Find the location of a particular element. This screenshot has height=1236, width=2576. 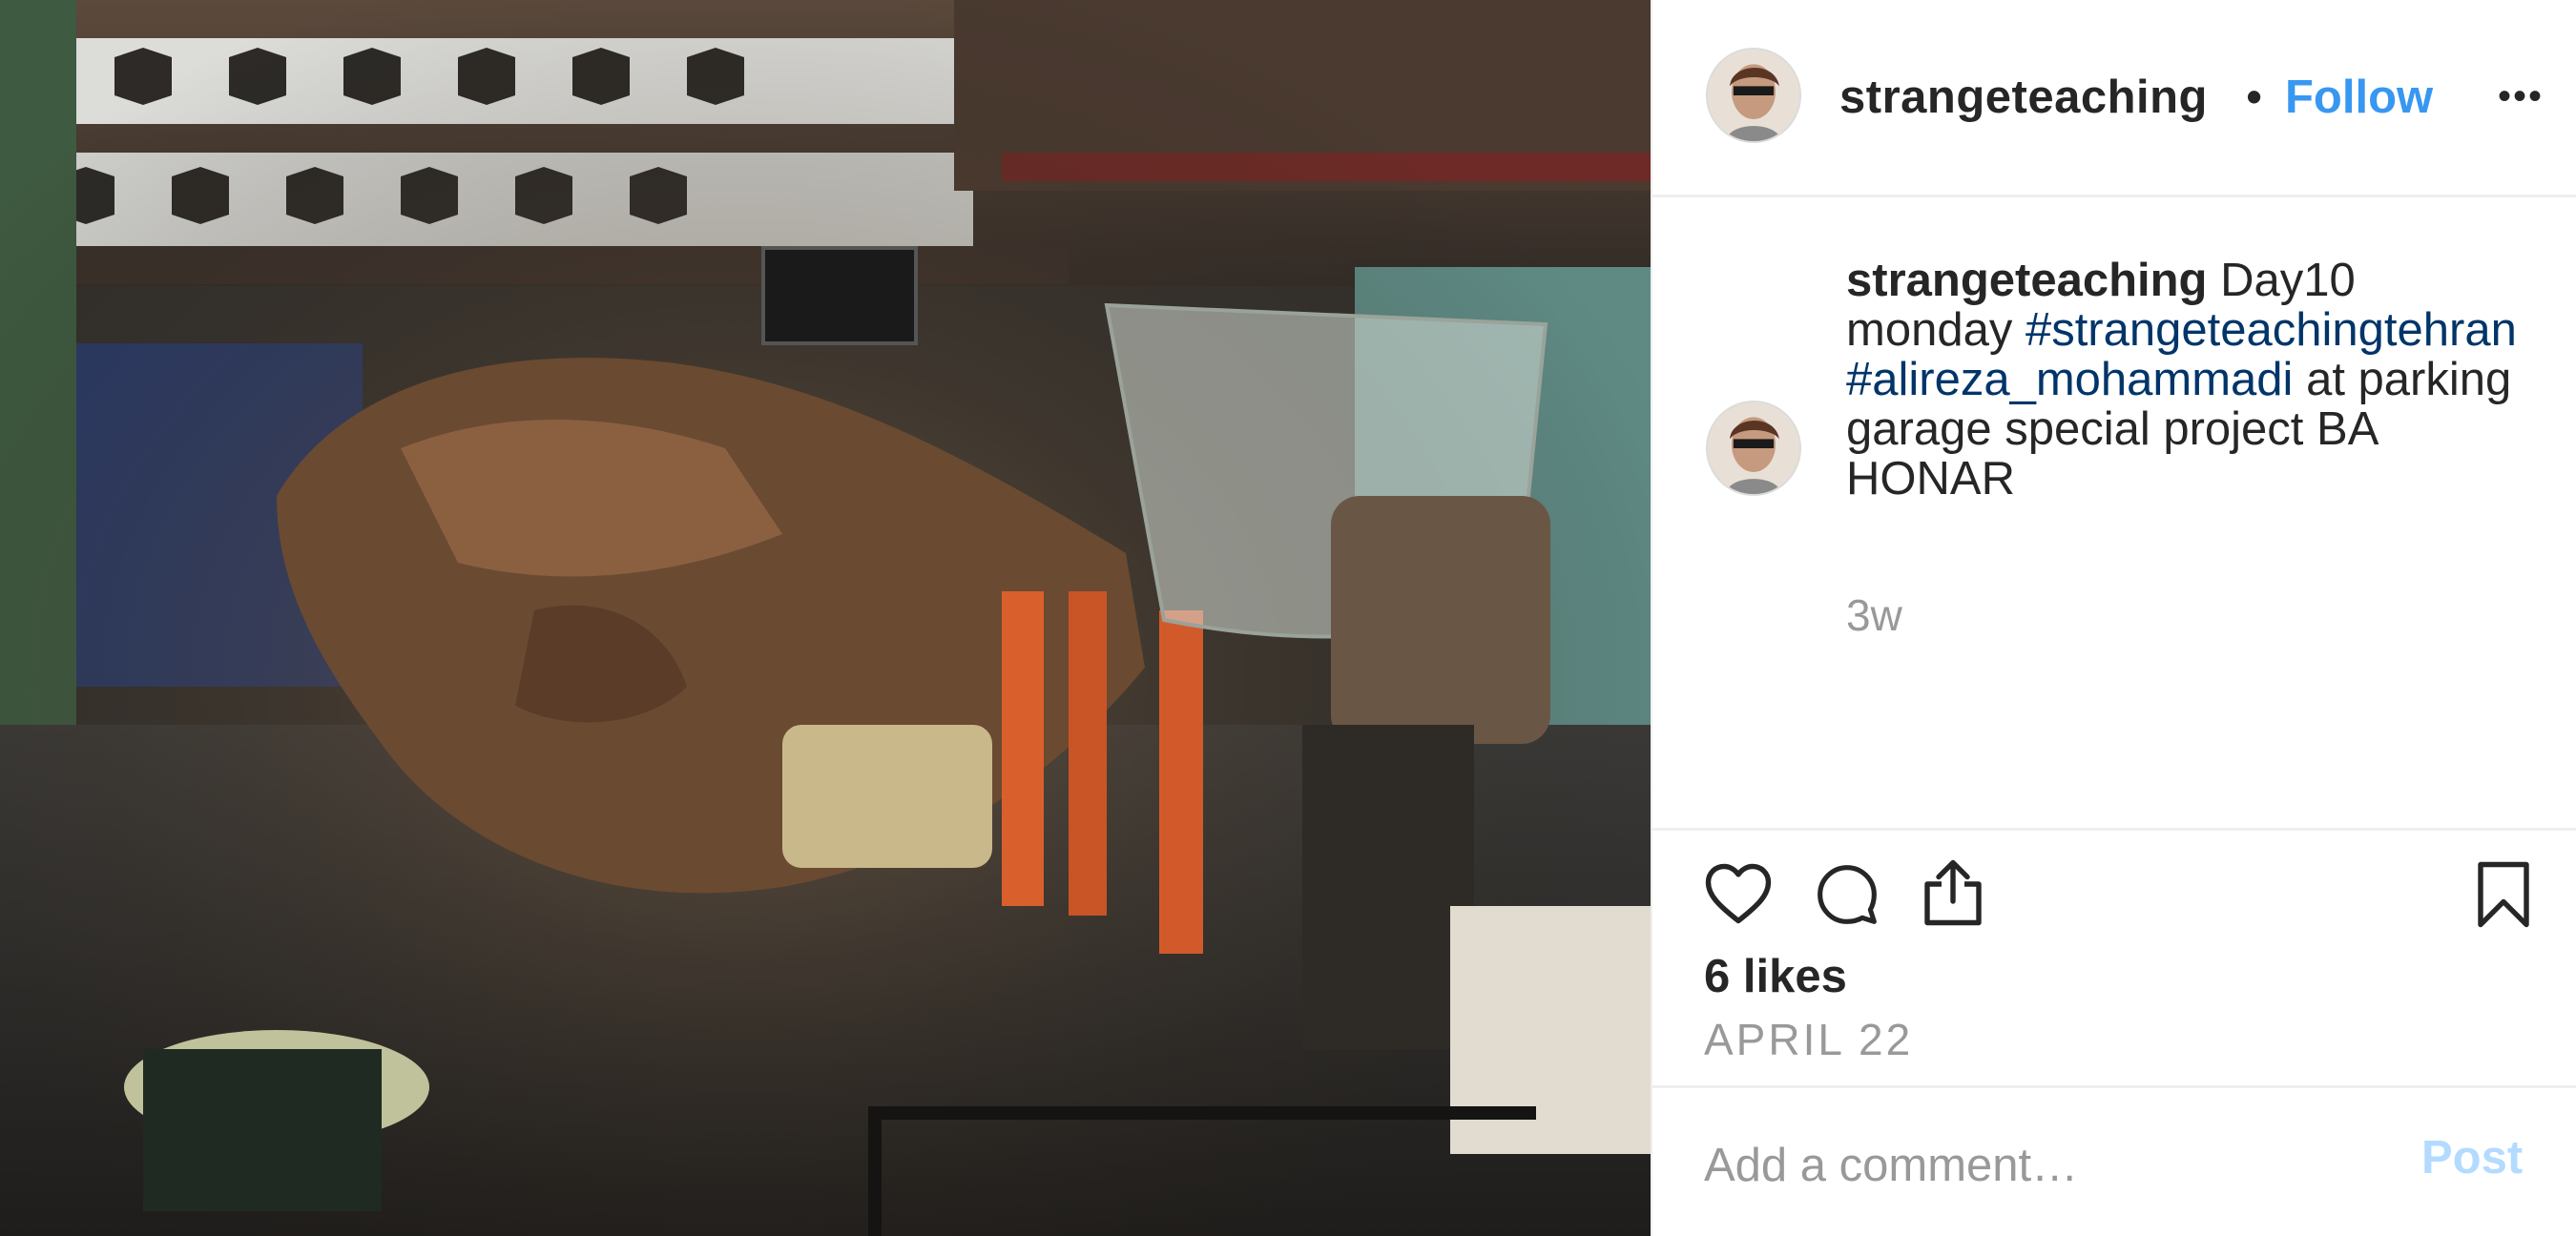

like-button is located at coordinates (1738, 893).